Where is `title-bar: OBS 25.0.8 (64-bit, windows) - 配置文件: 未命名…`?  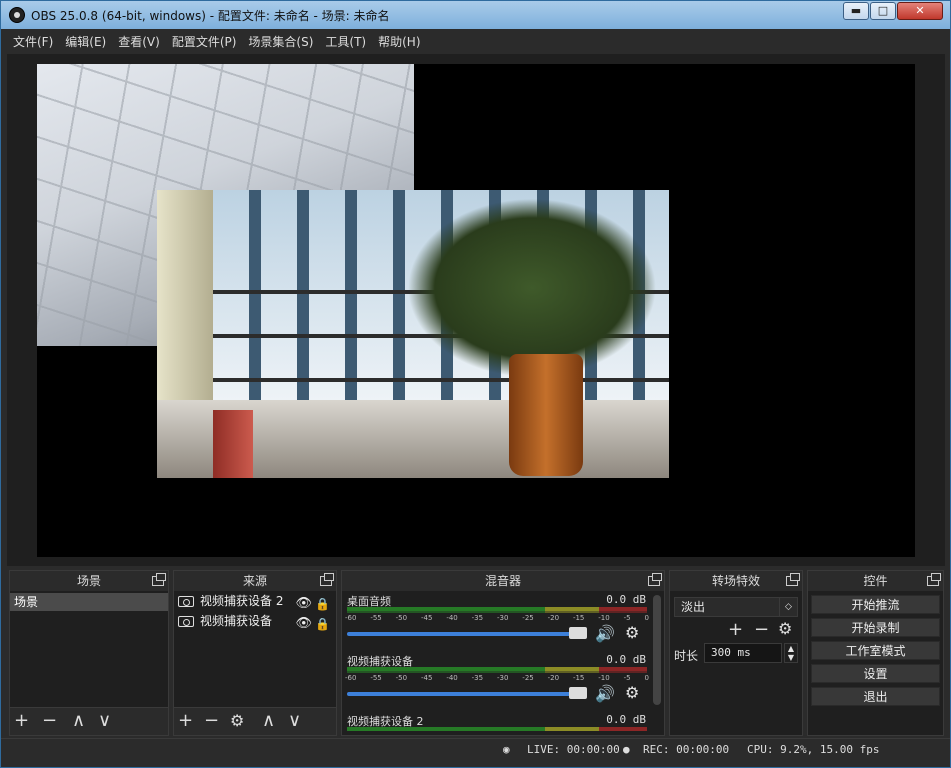
title-bar: OBS 25.0.8 (64-bit, windows) - 配置文件: 未命名… is located at coordinates (475, 15).